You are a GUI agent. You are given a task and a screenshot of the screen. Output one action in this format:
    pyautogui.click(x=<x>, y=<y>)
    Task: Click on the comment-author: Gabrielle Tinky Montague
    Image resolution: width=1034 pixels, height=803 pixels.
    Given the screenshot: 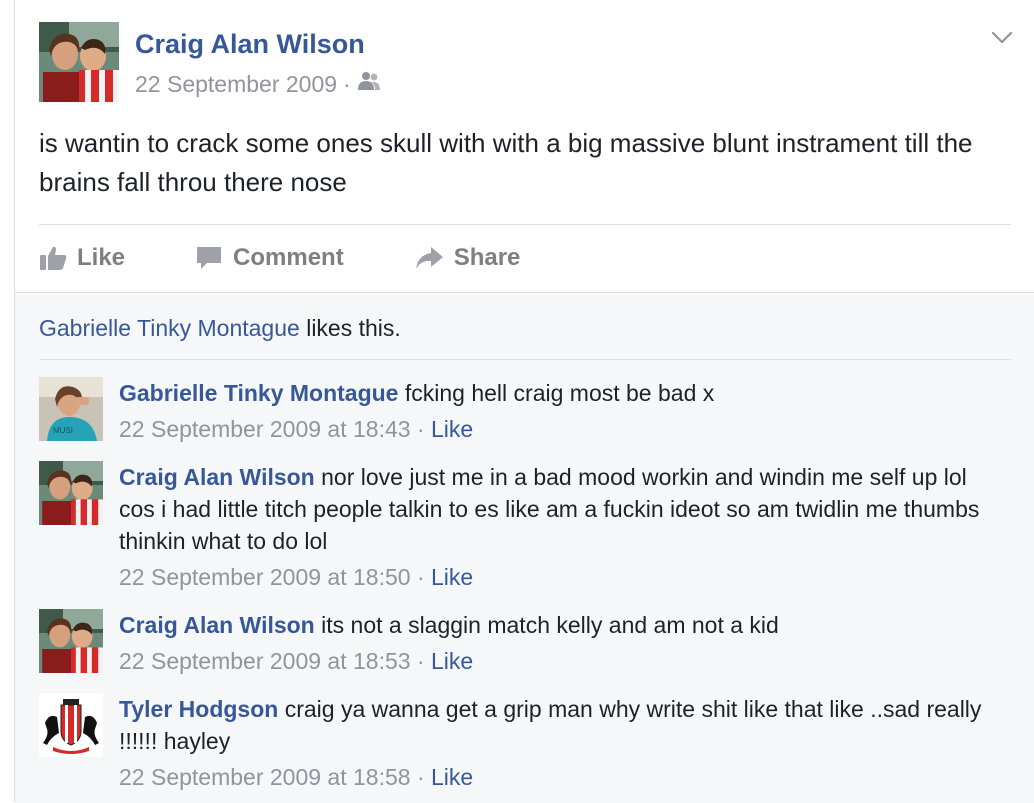 What is the action you would take?
    pyautogui.click(x=258, y=393)
    